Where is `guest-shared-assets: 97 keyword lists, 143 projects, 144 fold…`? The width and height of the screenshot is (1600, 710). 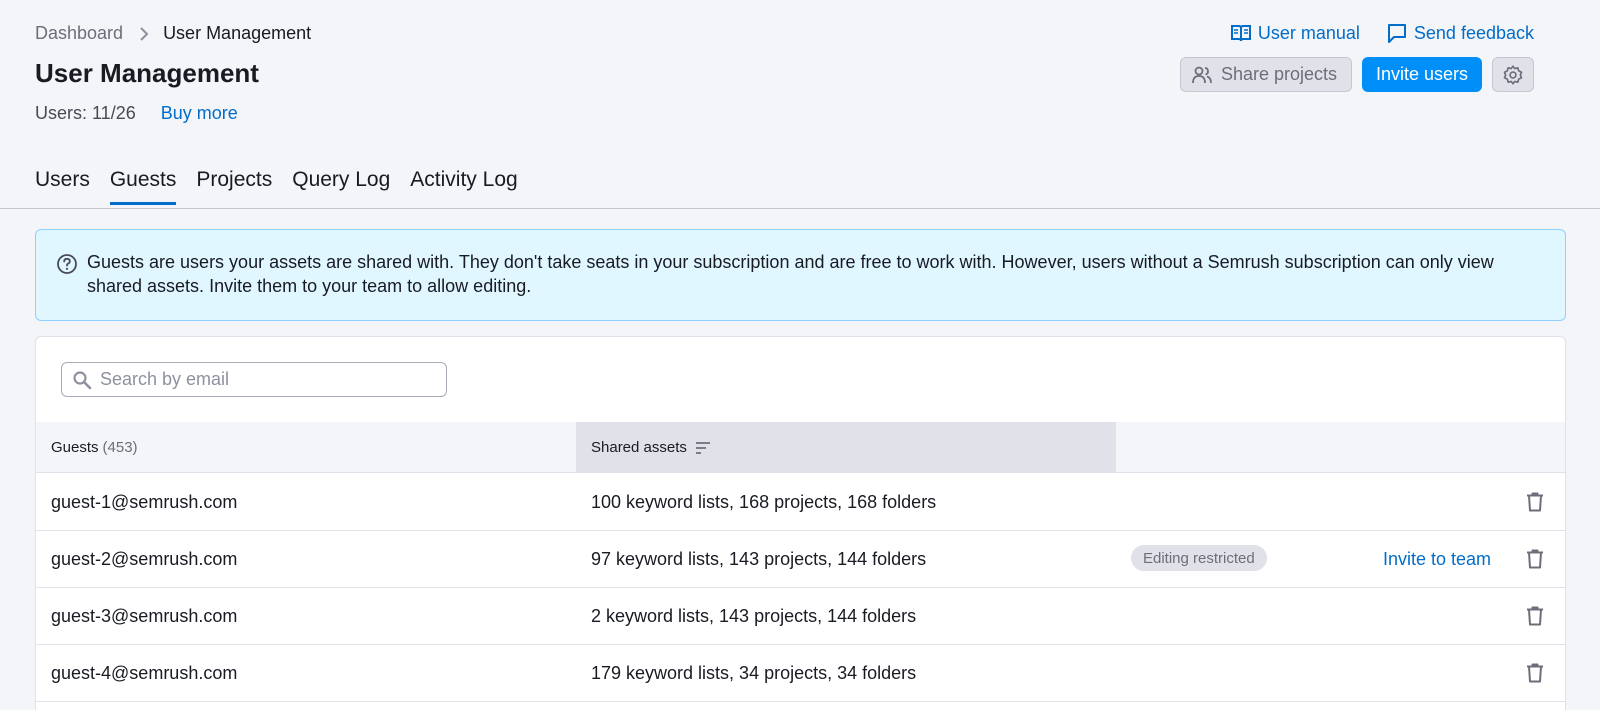 guest-shared-assets: 97 keyword lists, 143 projects, 144 fold… is located at coordinates (759, 558).